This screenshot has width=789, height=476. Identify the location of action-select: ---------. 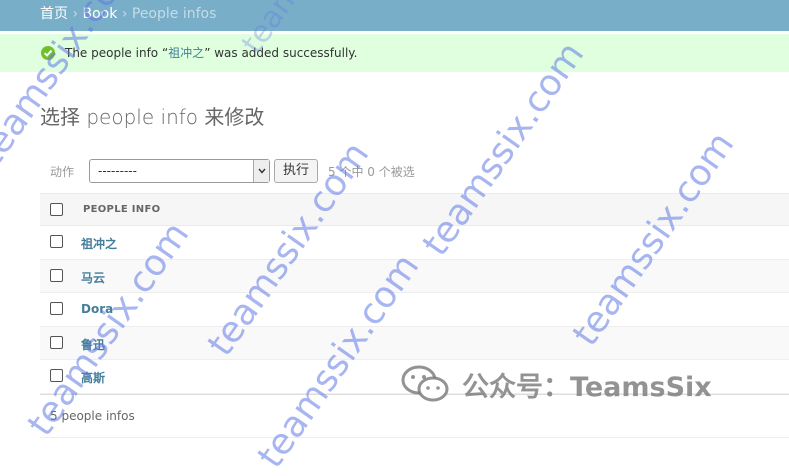
(179, 171).